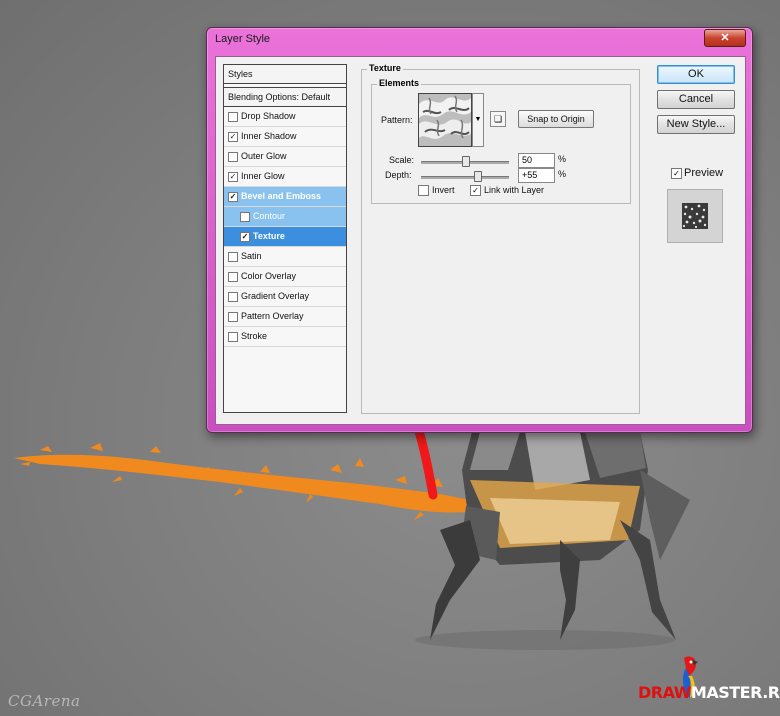  I want to click on style-item-outer-glow: Outer Glow, so click(285, 157).